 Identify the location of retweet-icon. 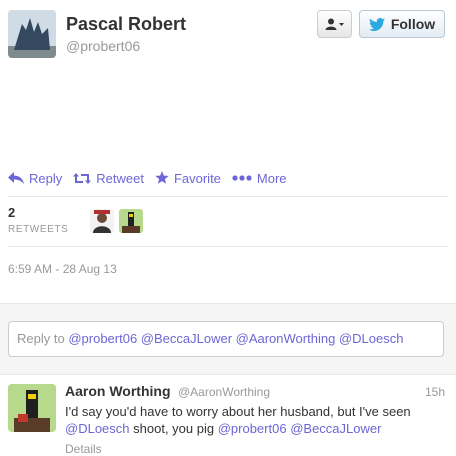
(82, 178).